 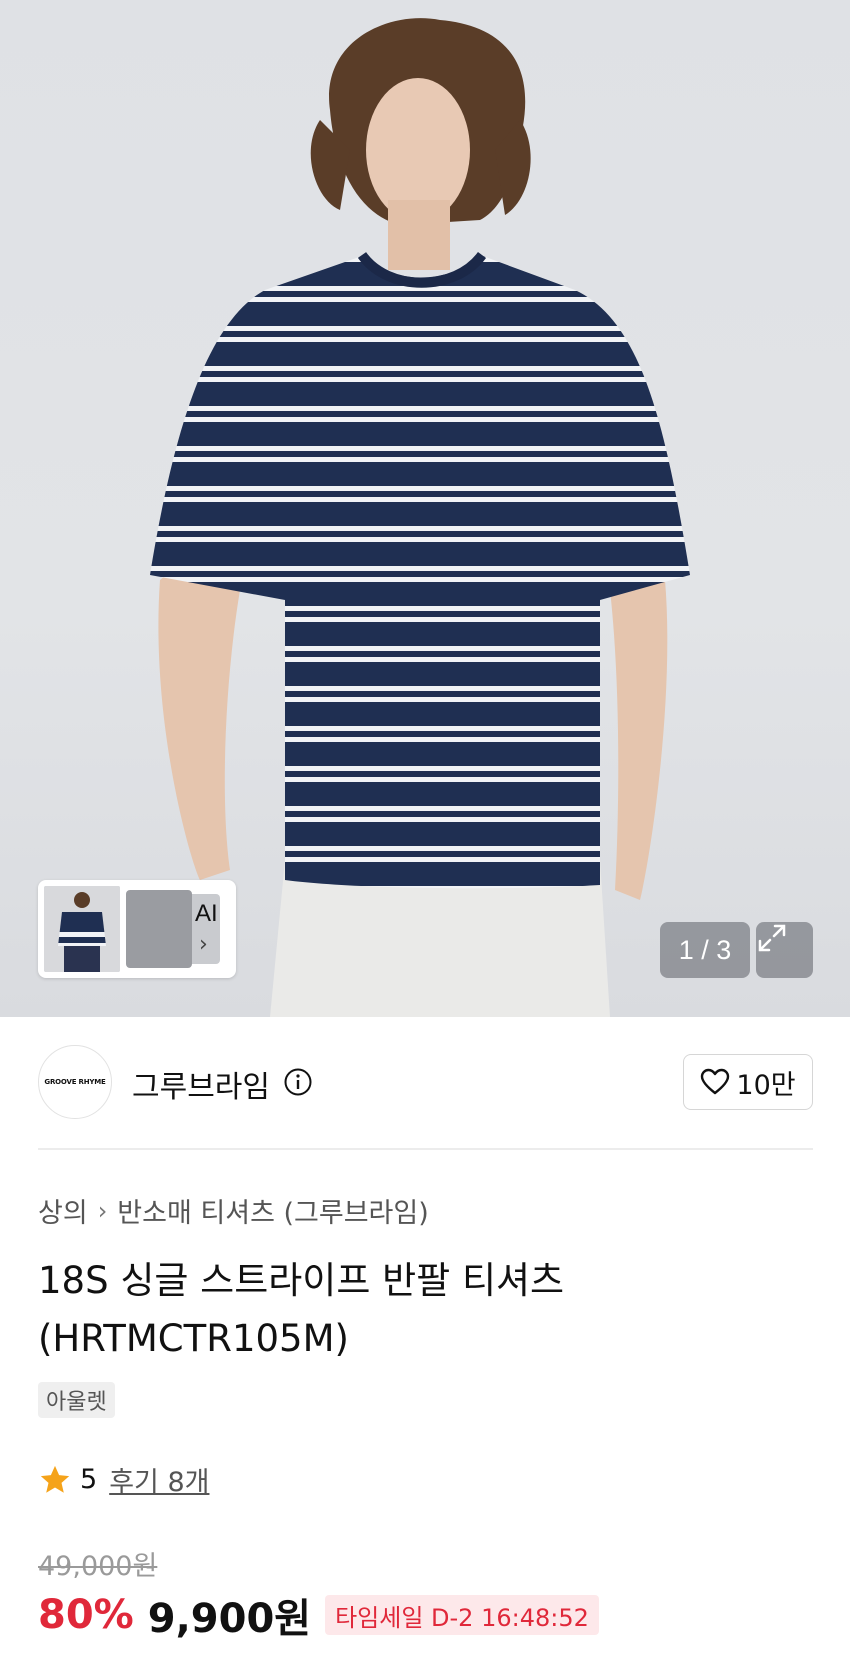 I want to click on like-button: 10만, so click(x=748, y=1082).